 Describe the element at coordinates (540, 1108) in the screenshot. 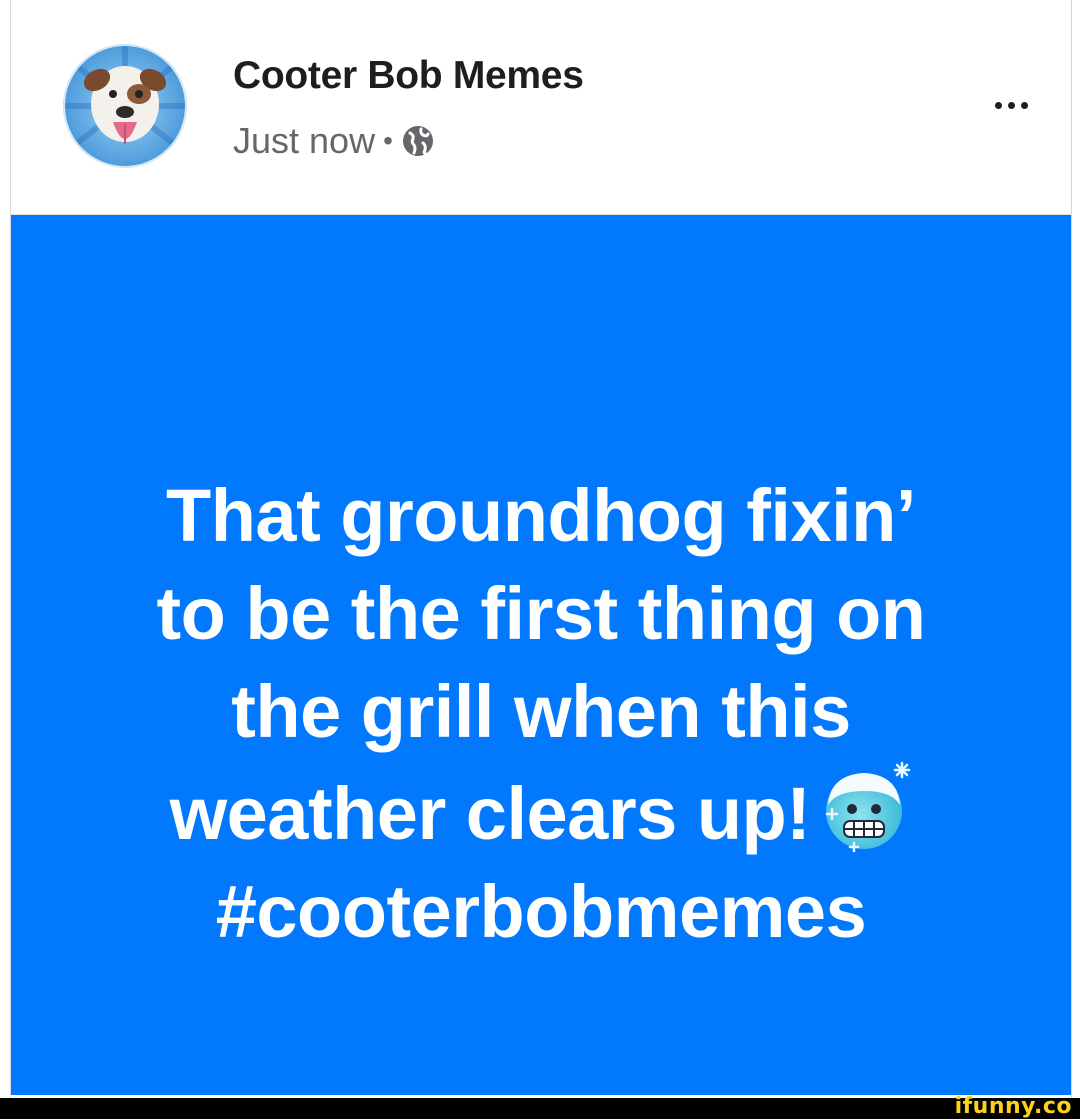

I see `watermark-bar` at that location.